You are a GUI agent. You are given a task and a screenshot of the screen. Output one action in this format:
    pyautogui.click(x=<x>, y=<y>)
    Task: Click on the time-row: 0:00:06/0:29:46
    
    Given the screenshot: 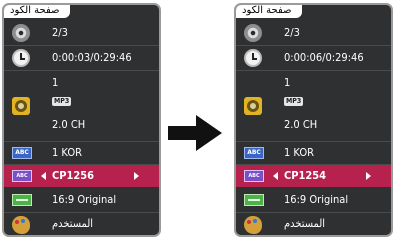 What is the action you would take?
    pyautogui.click(x=313, y=58)
    